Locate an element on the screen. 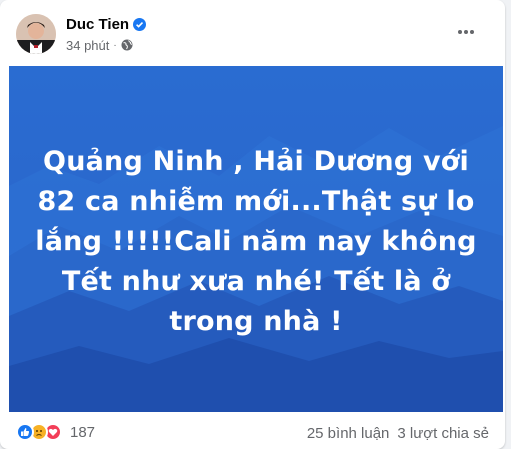  more-options-button is located at coordinates (466, 32).